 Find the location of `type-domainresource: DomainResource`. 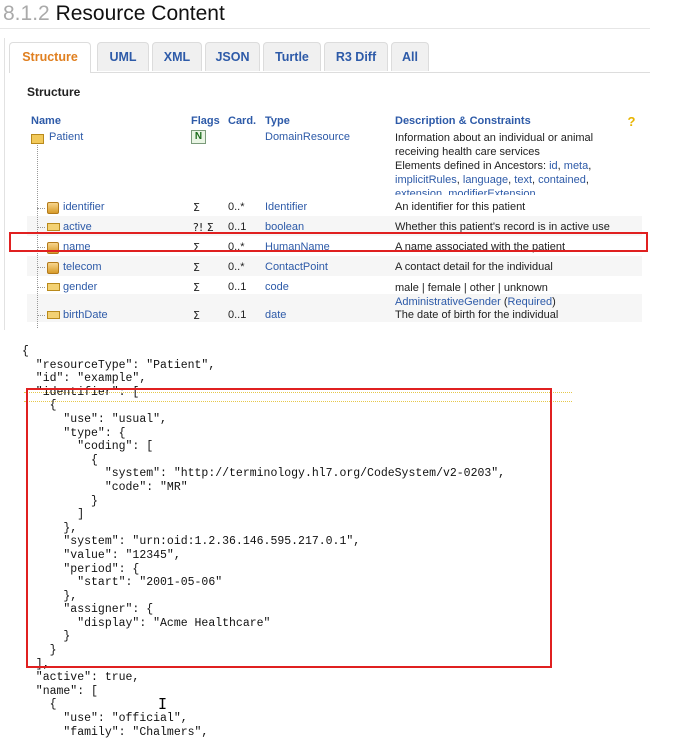

type-domainresource: DomainResource is located at coordinates (307, 137).